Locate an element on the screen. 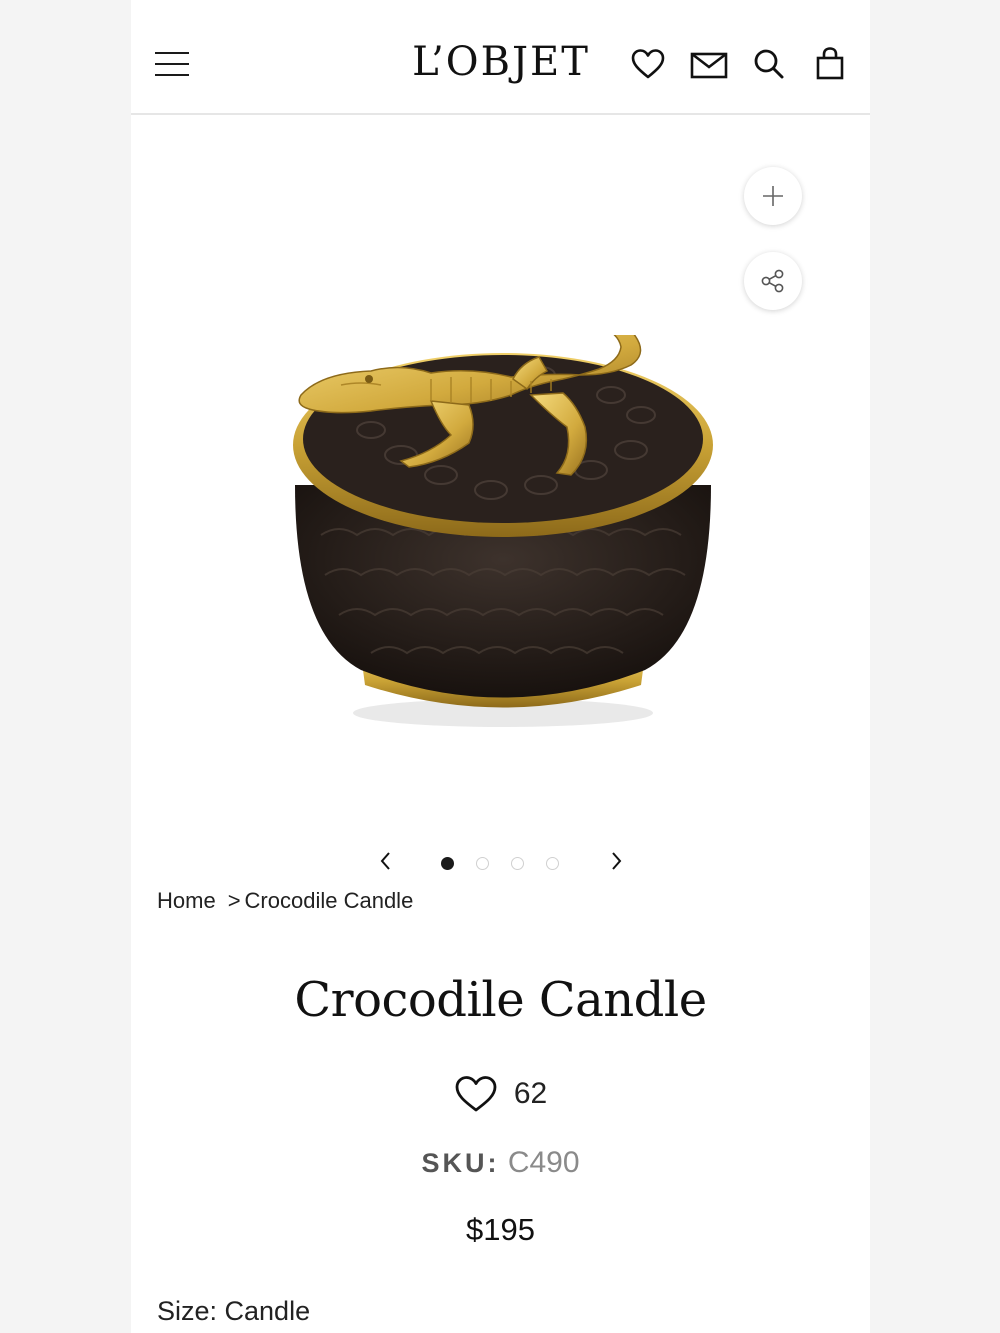 Image resolution: width=1000 pixels, height=1333 pixels. share-button is located at coordinates (773, 281).